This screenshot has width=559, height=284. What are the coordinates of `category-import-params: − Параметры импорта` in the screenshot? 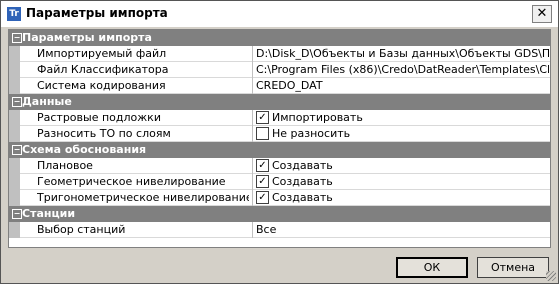 It's located at (279, 38).